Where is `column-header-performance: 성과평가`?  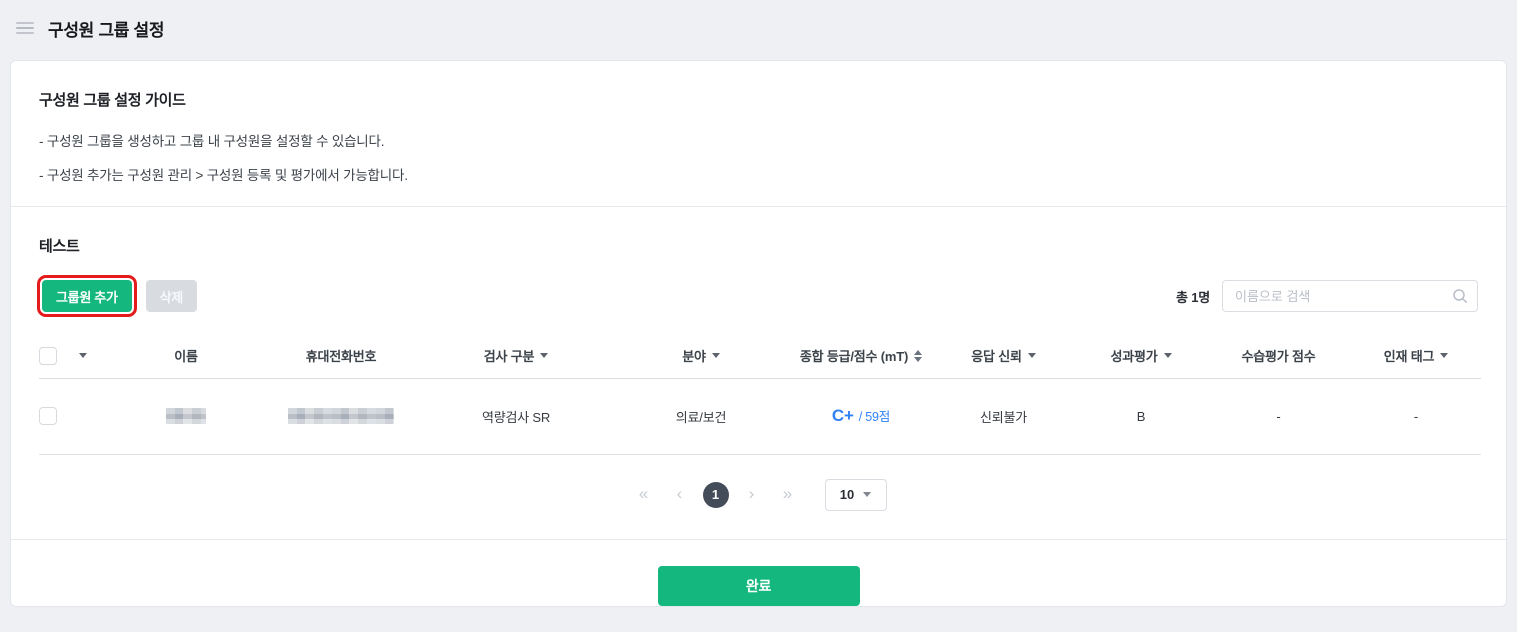
column-header-performance: 성과평가 is located at coordinates (1141, 356).